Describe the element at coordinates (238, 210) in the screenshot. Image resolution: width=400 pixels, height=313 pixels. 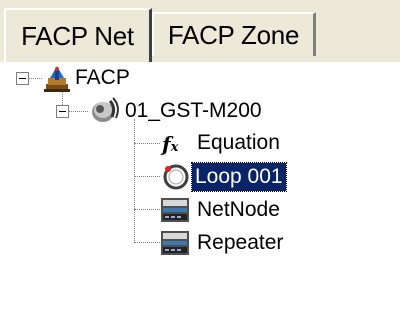
I see `tree-node-netnode: NetNode` at that location.